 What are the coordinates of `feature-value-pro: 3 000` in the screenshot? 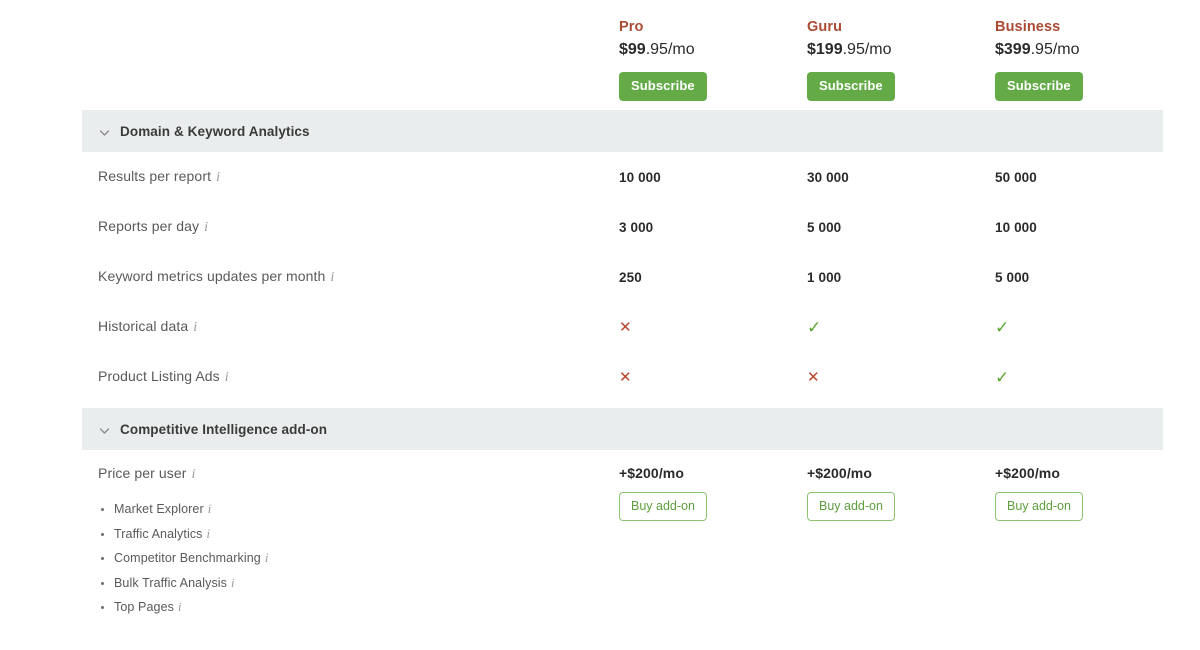 It's located at (713, 227).